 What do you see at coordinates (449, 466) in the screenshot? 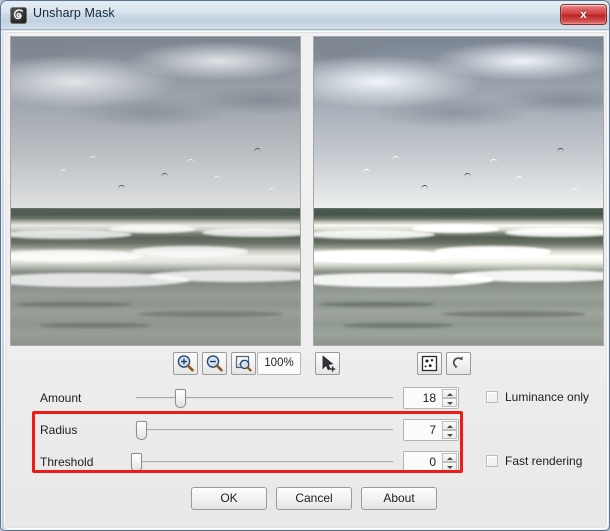
I see `threshold-decrement-button` at bounding box center [449, 466].